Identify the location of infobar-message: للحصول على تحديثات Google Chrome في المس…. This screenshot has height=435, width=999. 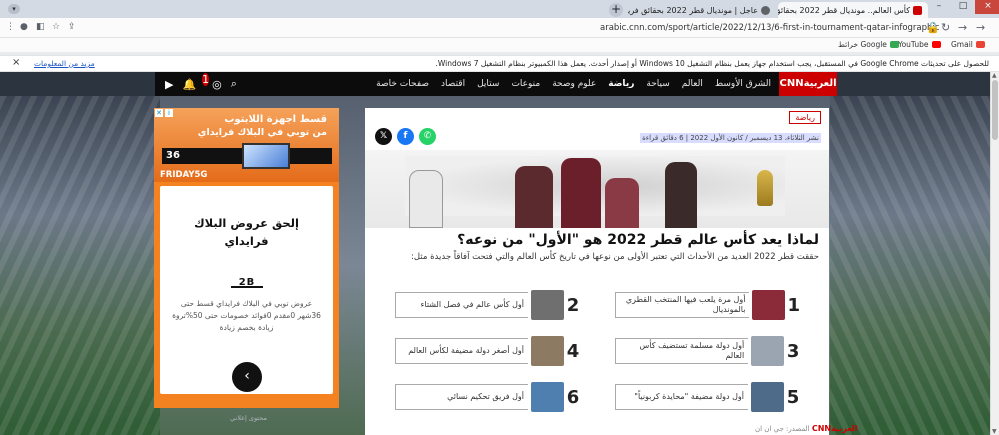
(712, 63).